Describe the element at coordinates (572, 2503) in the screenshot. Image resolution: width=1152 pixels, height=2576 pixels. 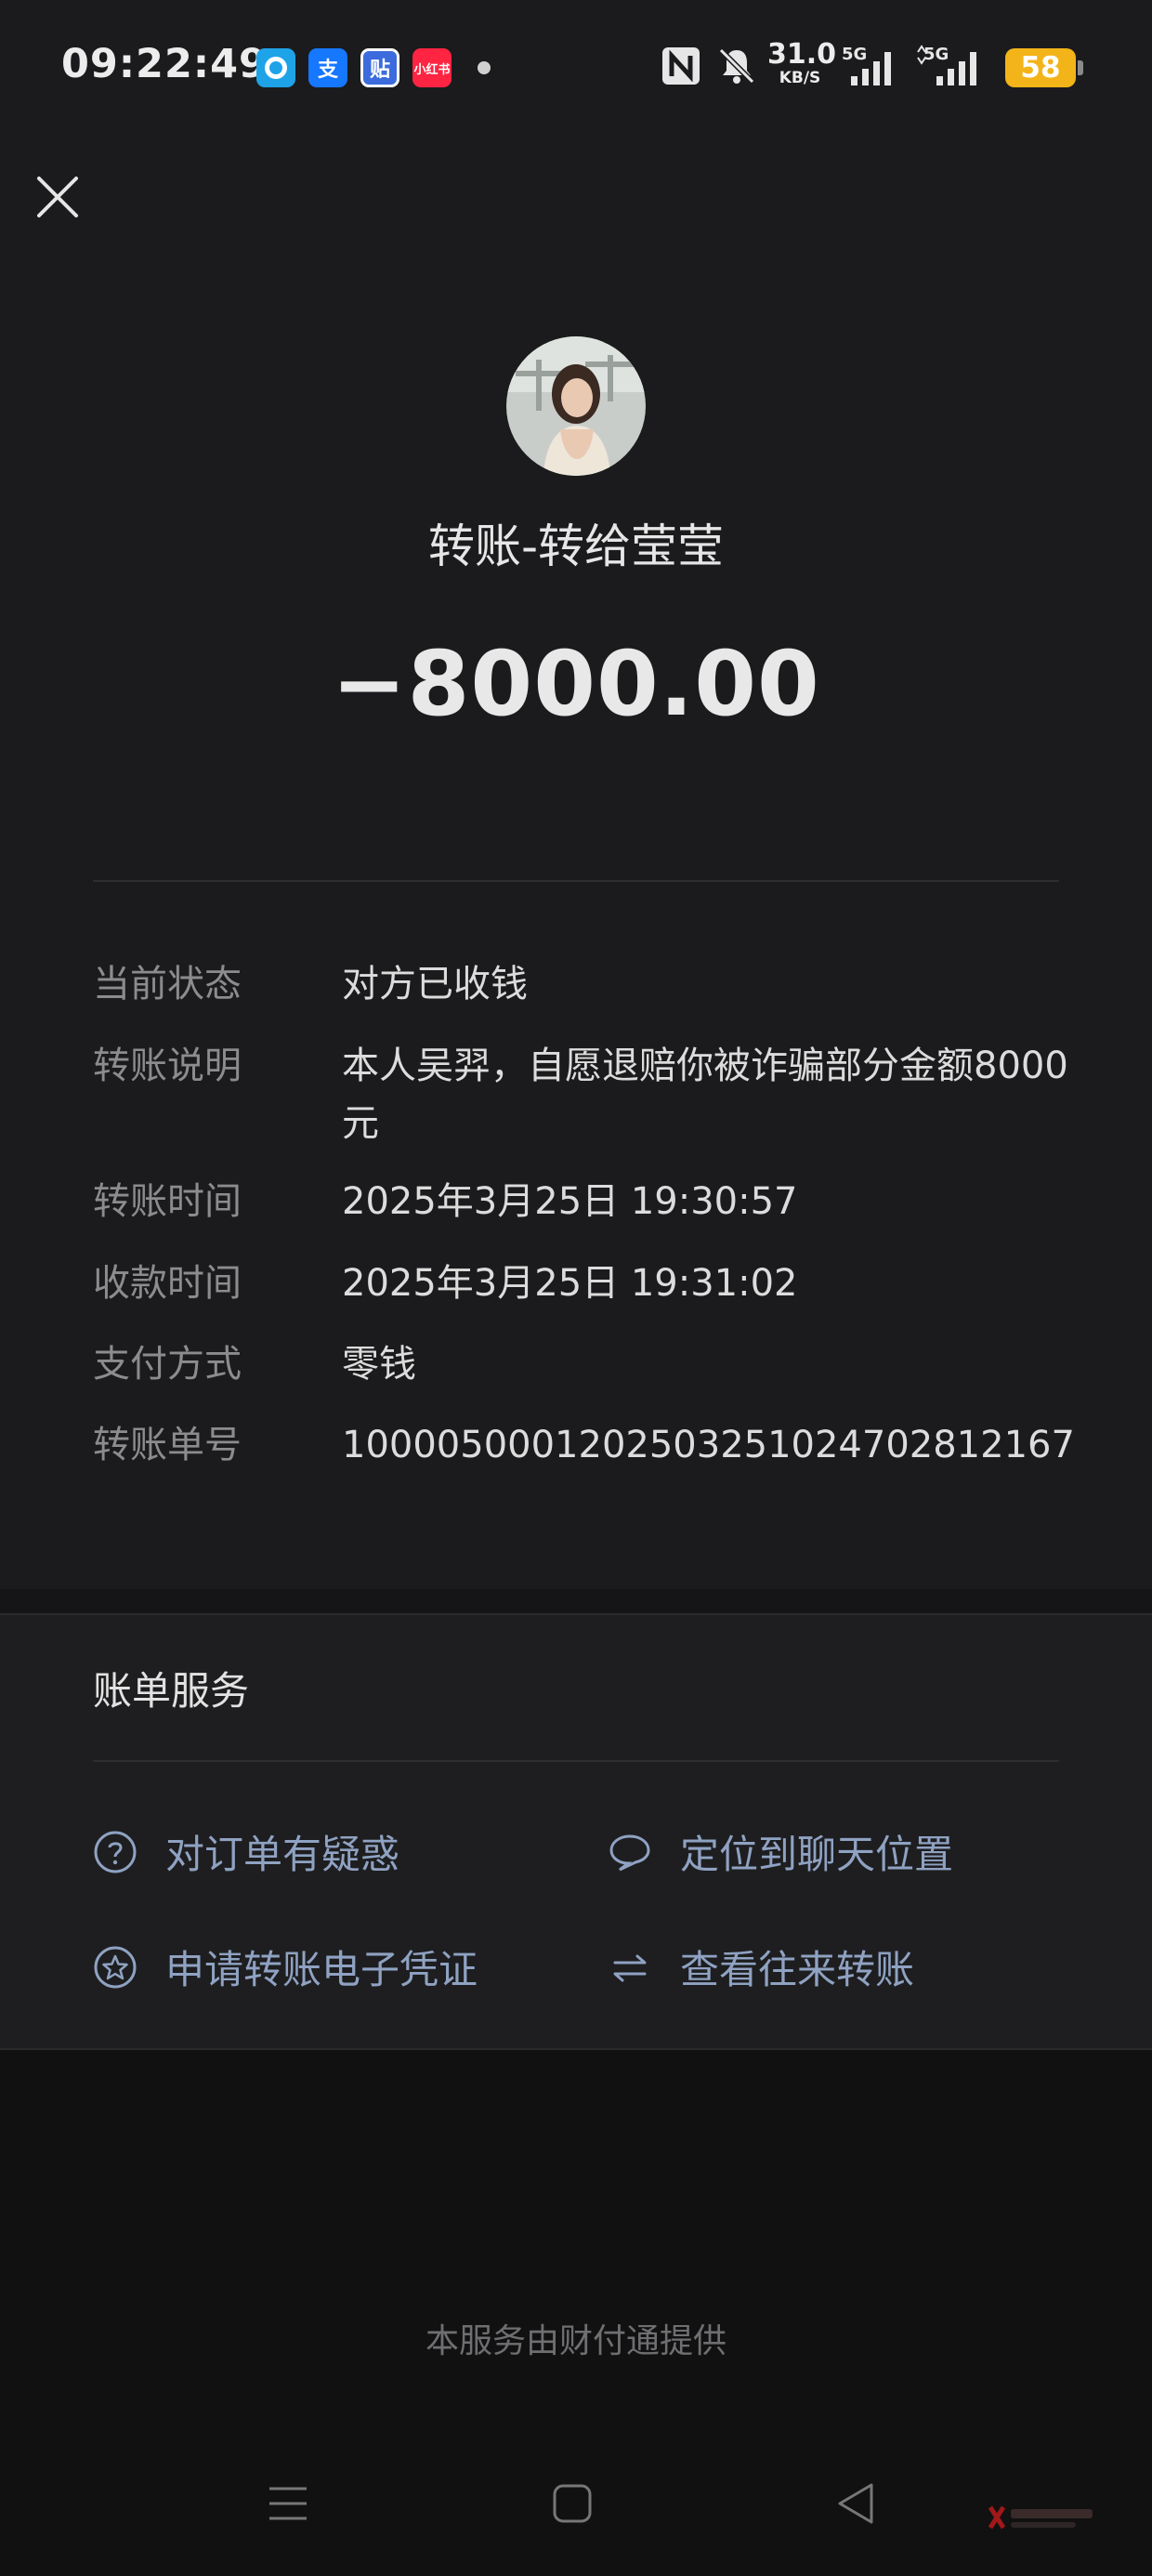
I see `home-nav-icon` at that location.